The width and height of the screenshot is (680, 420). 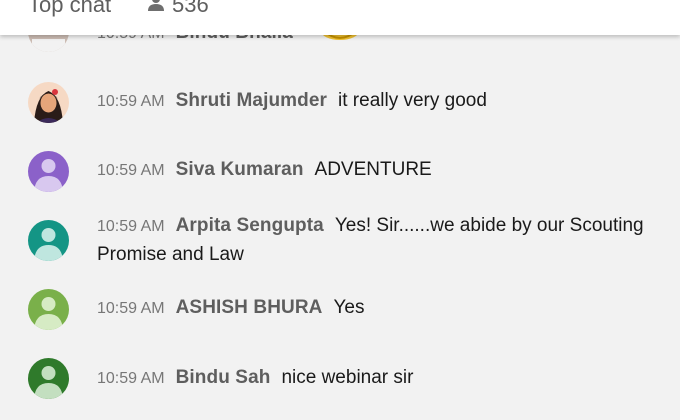 What do you see at coordinates (377, 308) in the screenshot?
I see `chat-message-text: 10:59 AM ASHISH BHURA Yes` at bounding box center [377, 308].